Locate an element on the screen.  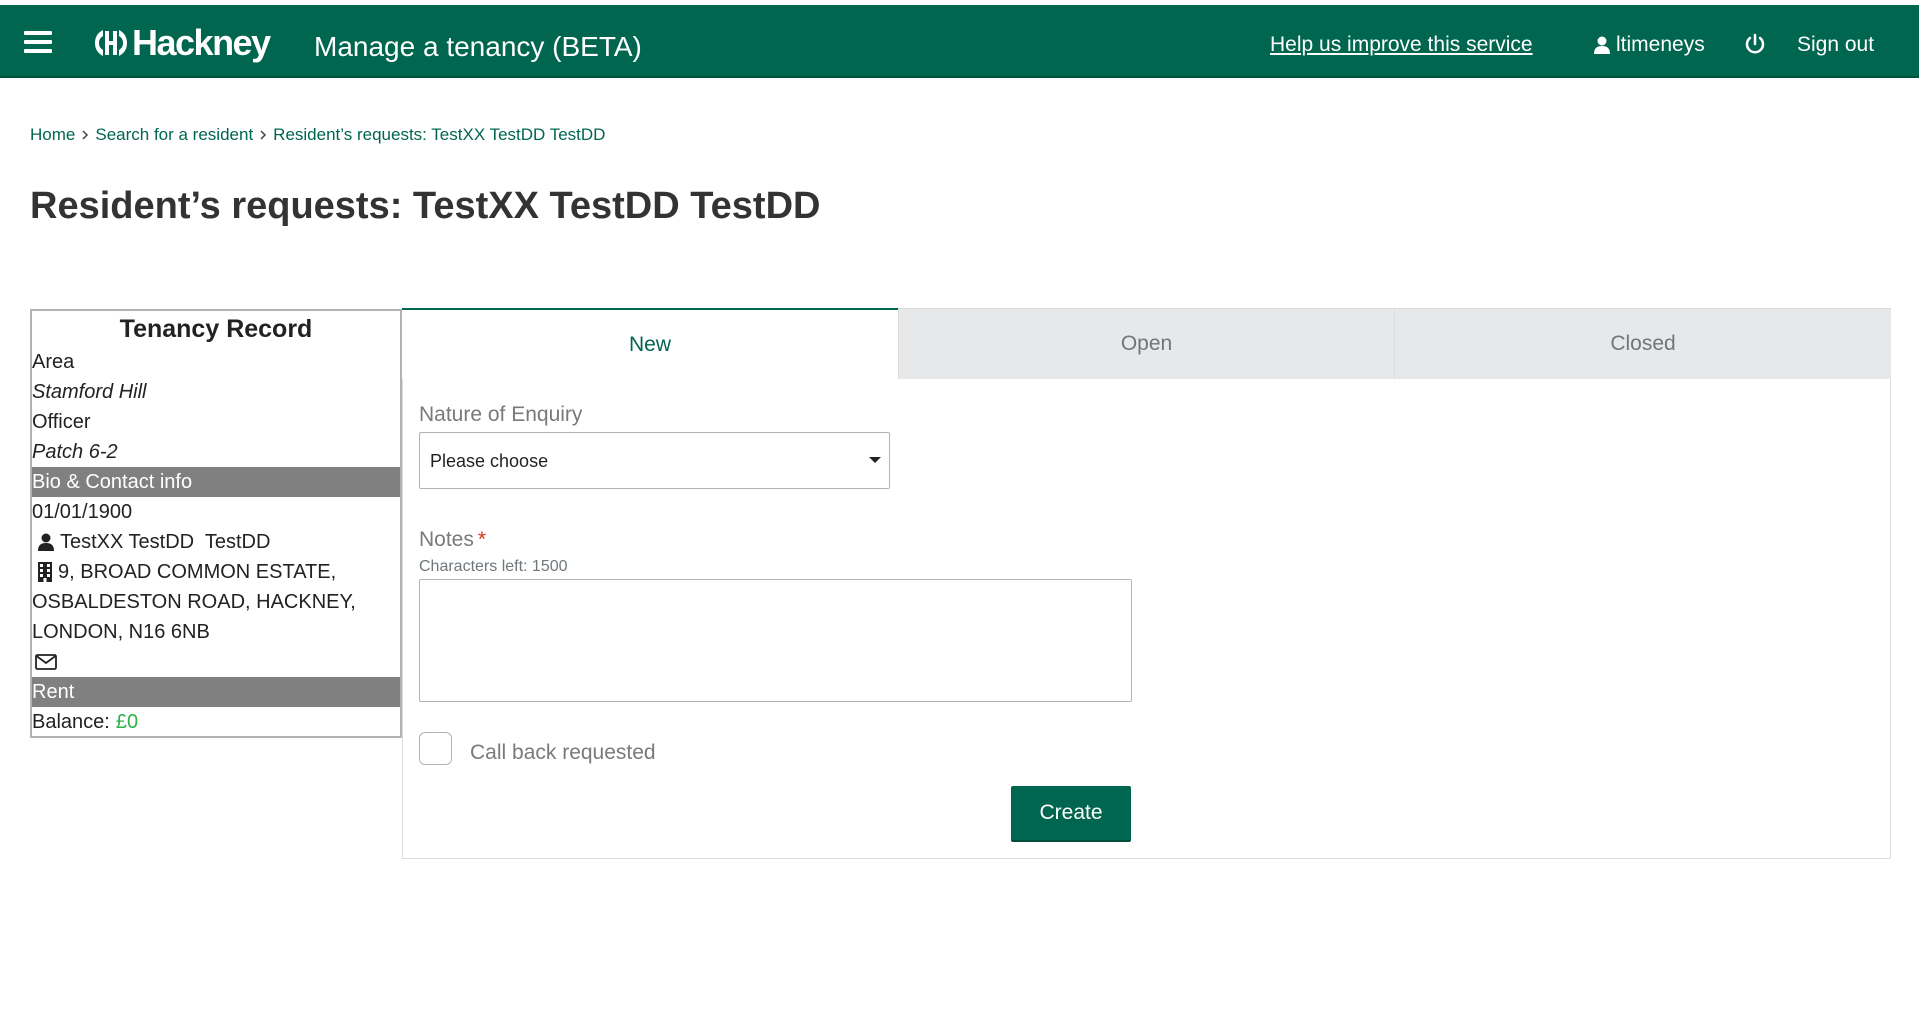
username: ltimeneys is located at coordinates (1660, 44).